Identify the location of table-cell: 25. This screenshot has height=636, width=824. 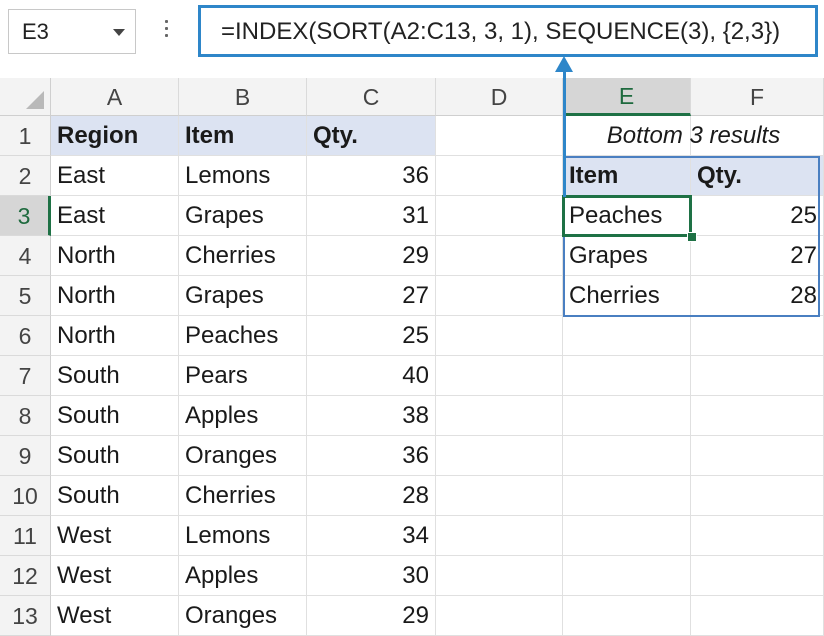
(371, 336).